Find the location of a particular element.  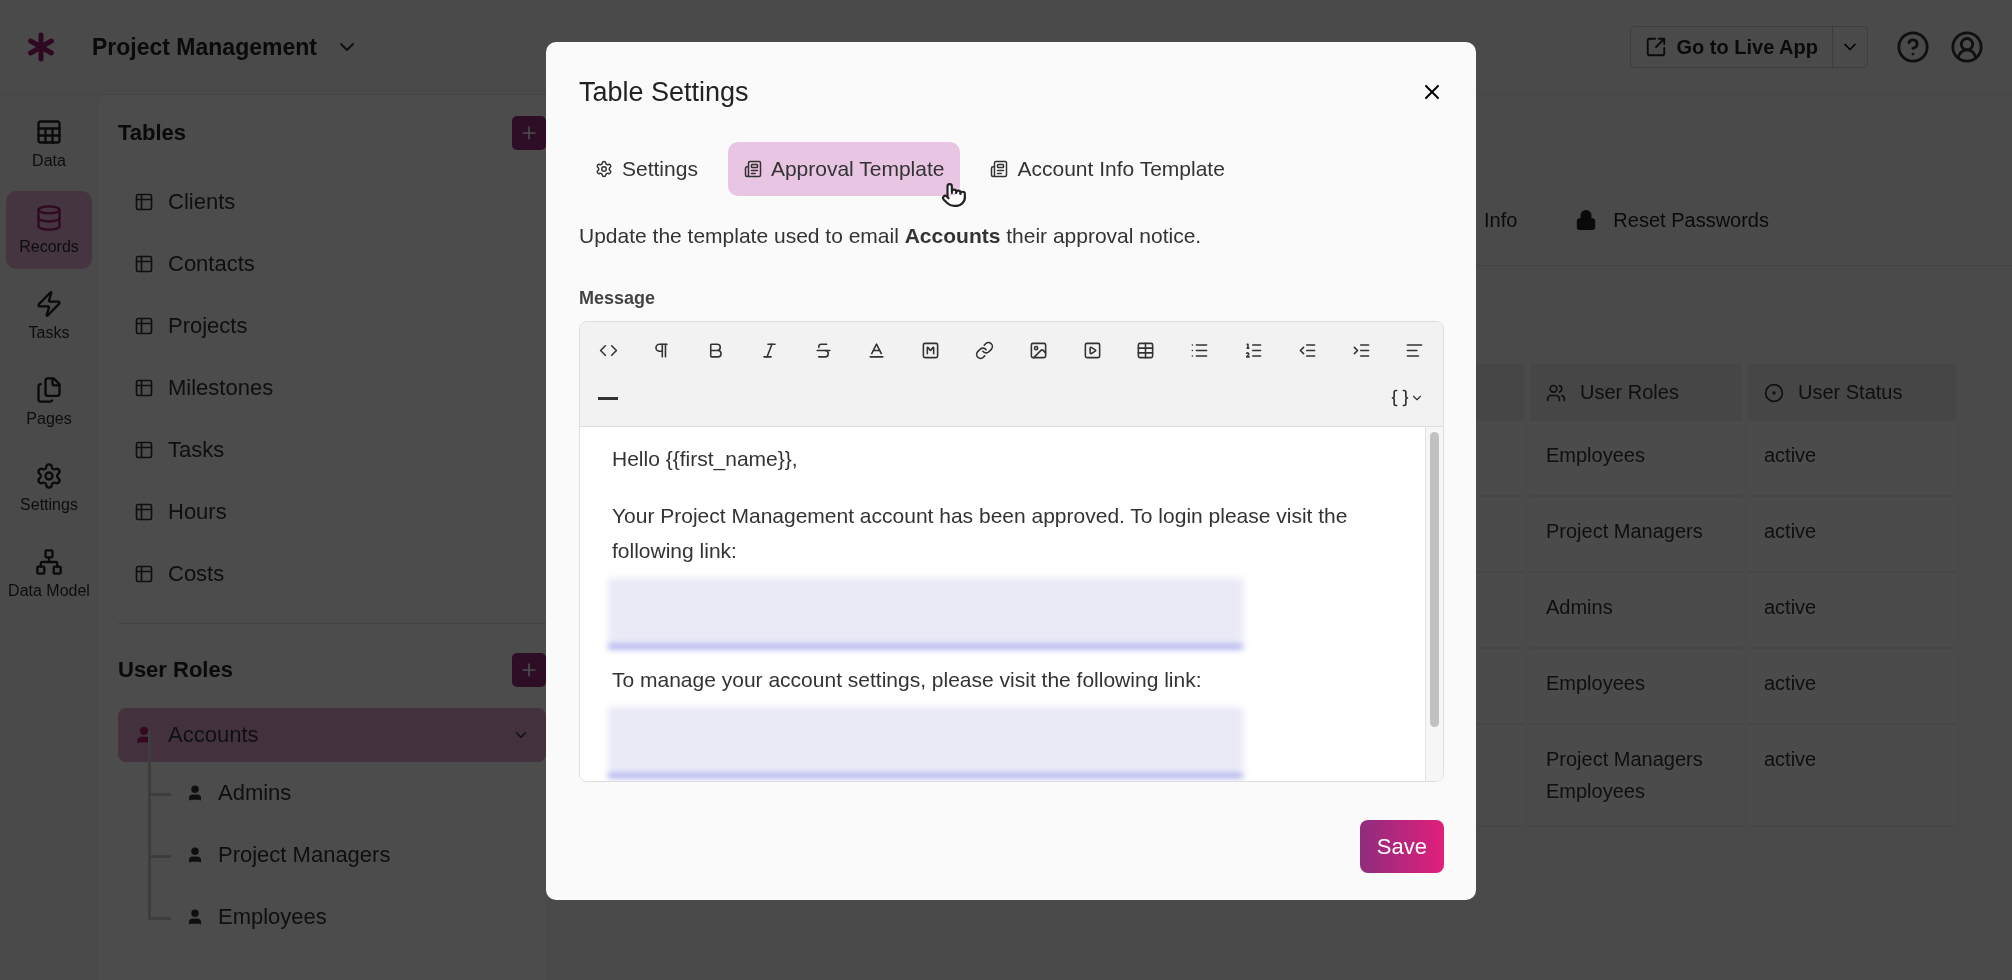

tab: Approval Template is located at coordinates (844, 169).